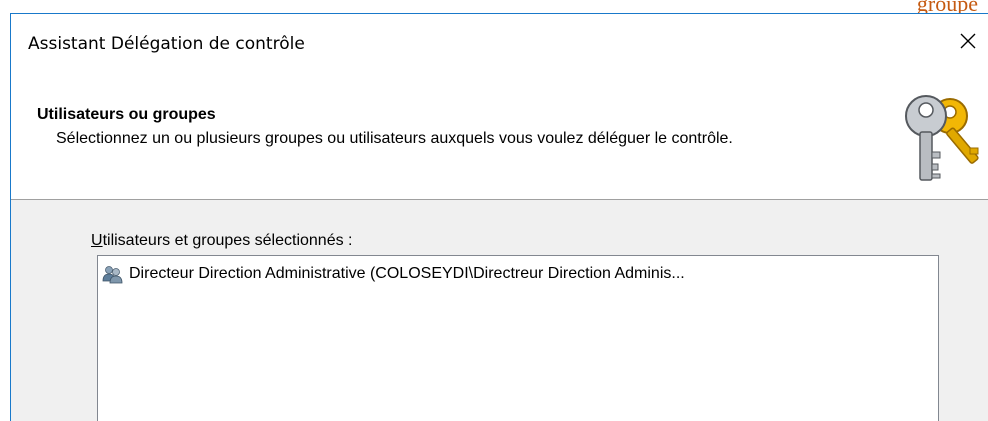  What do you see at coordinates (494, 7) in the screenshot?
I see `background-document-strip: groupe` at bounding box center [494, 7].